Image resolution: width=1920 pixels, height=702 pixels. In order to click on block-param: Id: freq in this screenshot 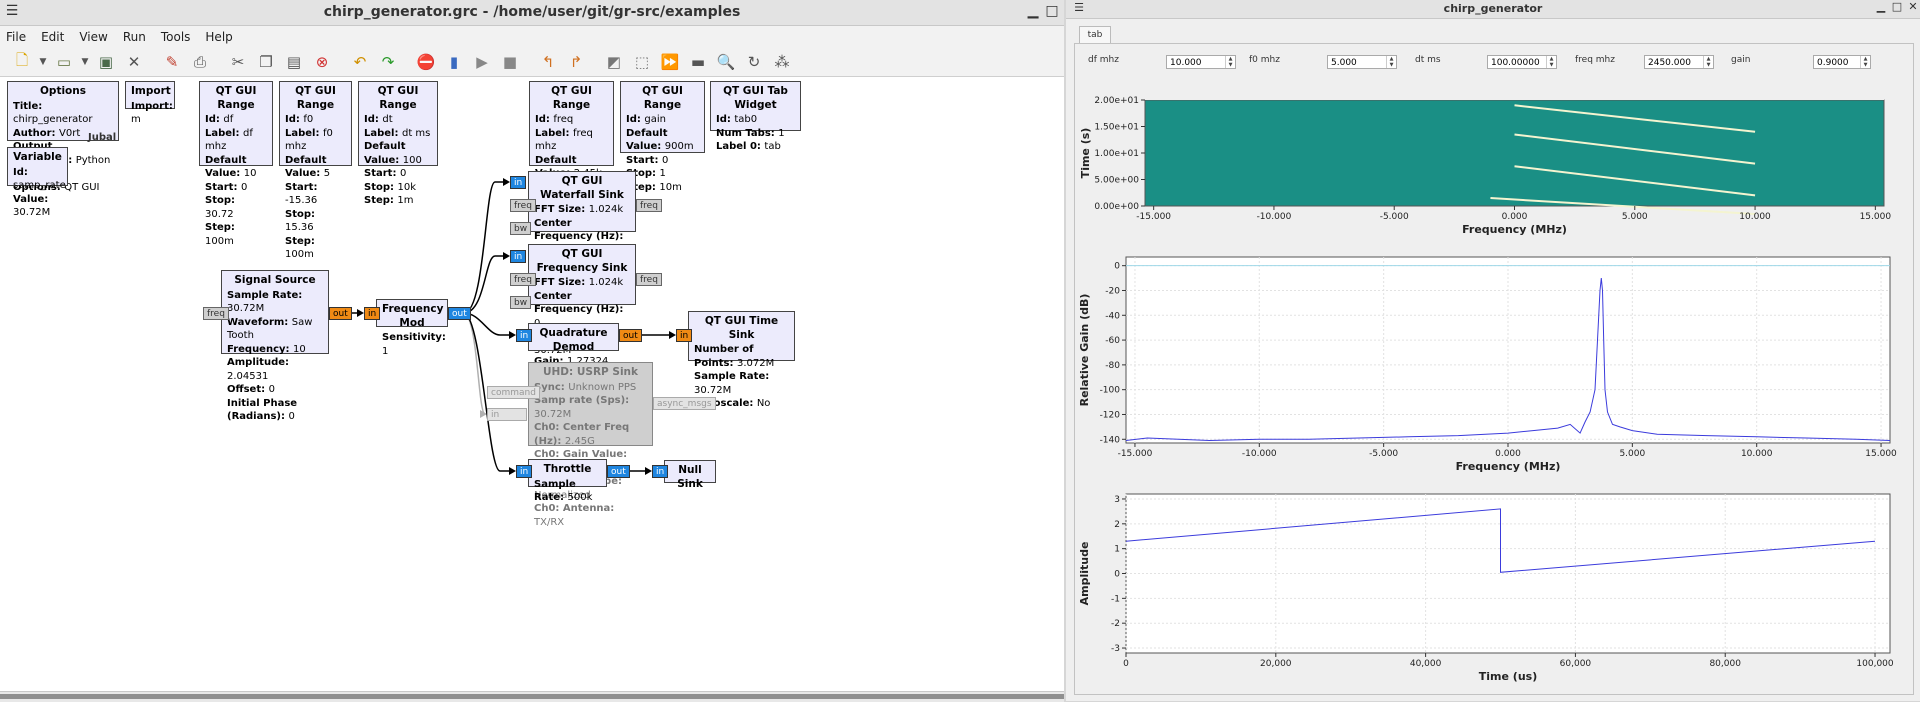, I will do `click(571, 120)`.